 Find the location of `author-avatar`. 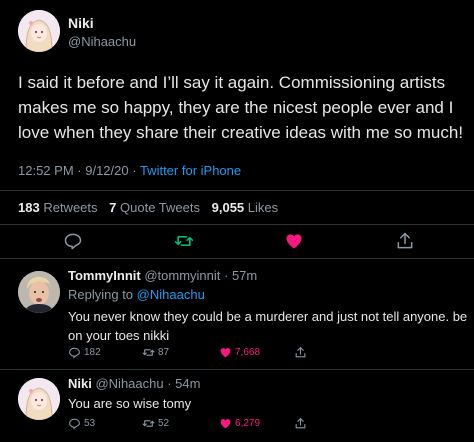

author-avatar is located at coordinates (39, 31).